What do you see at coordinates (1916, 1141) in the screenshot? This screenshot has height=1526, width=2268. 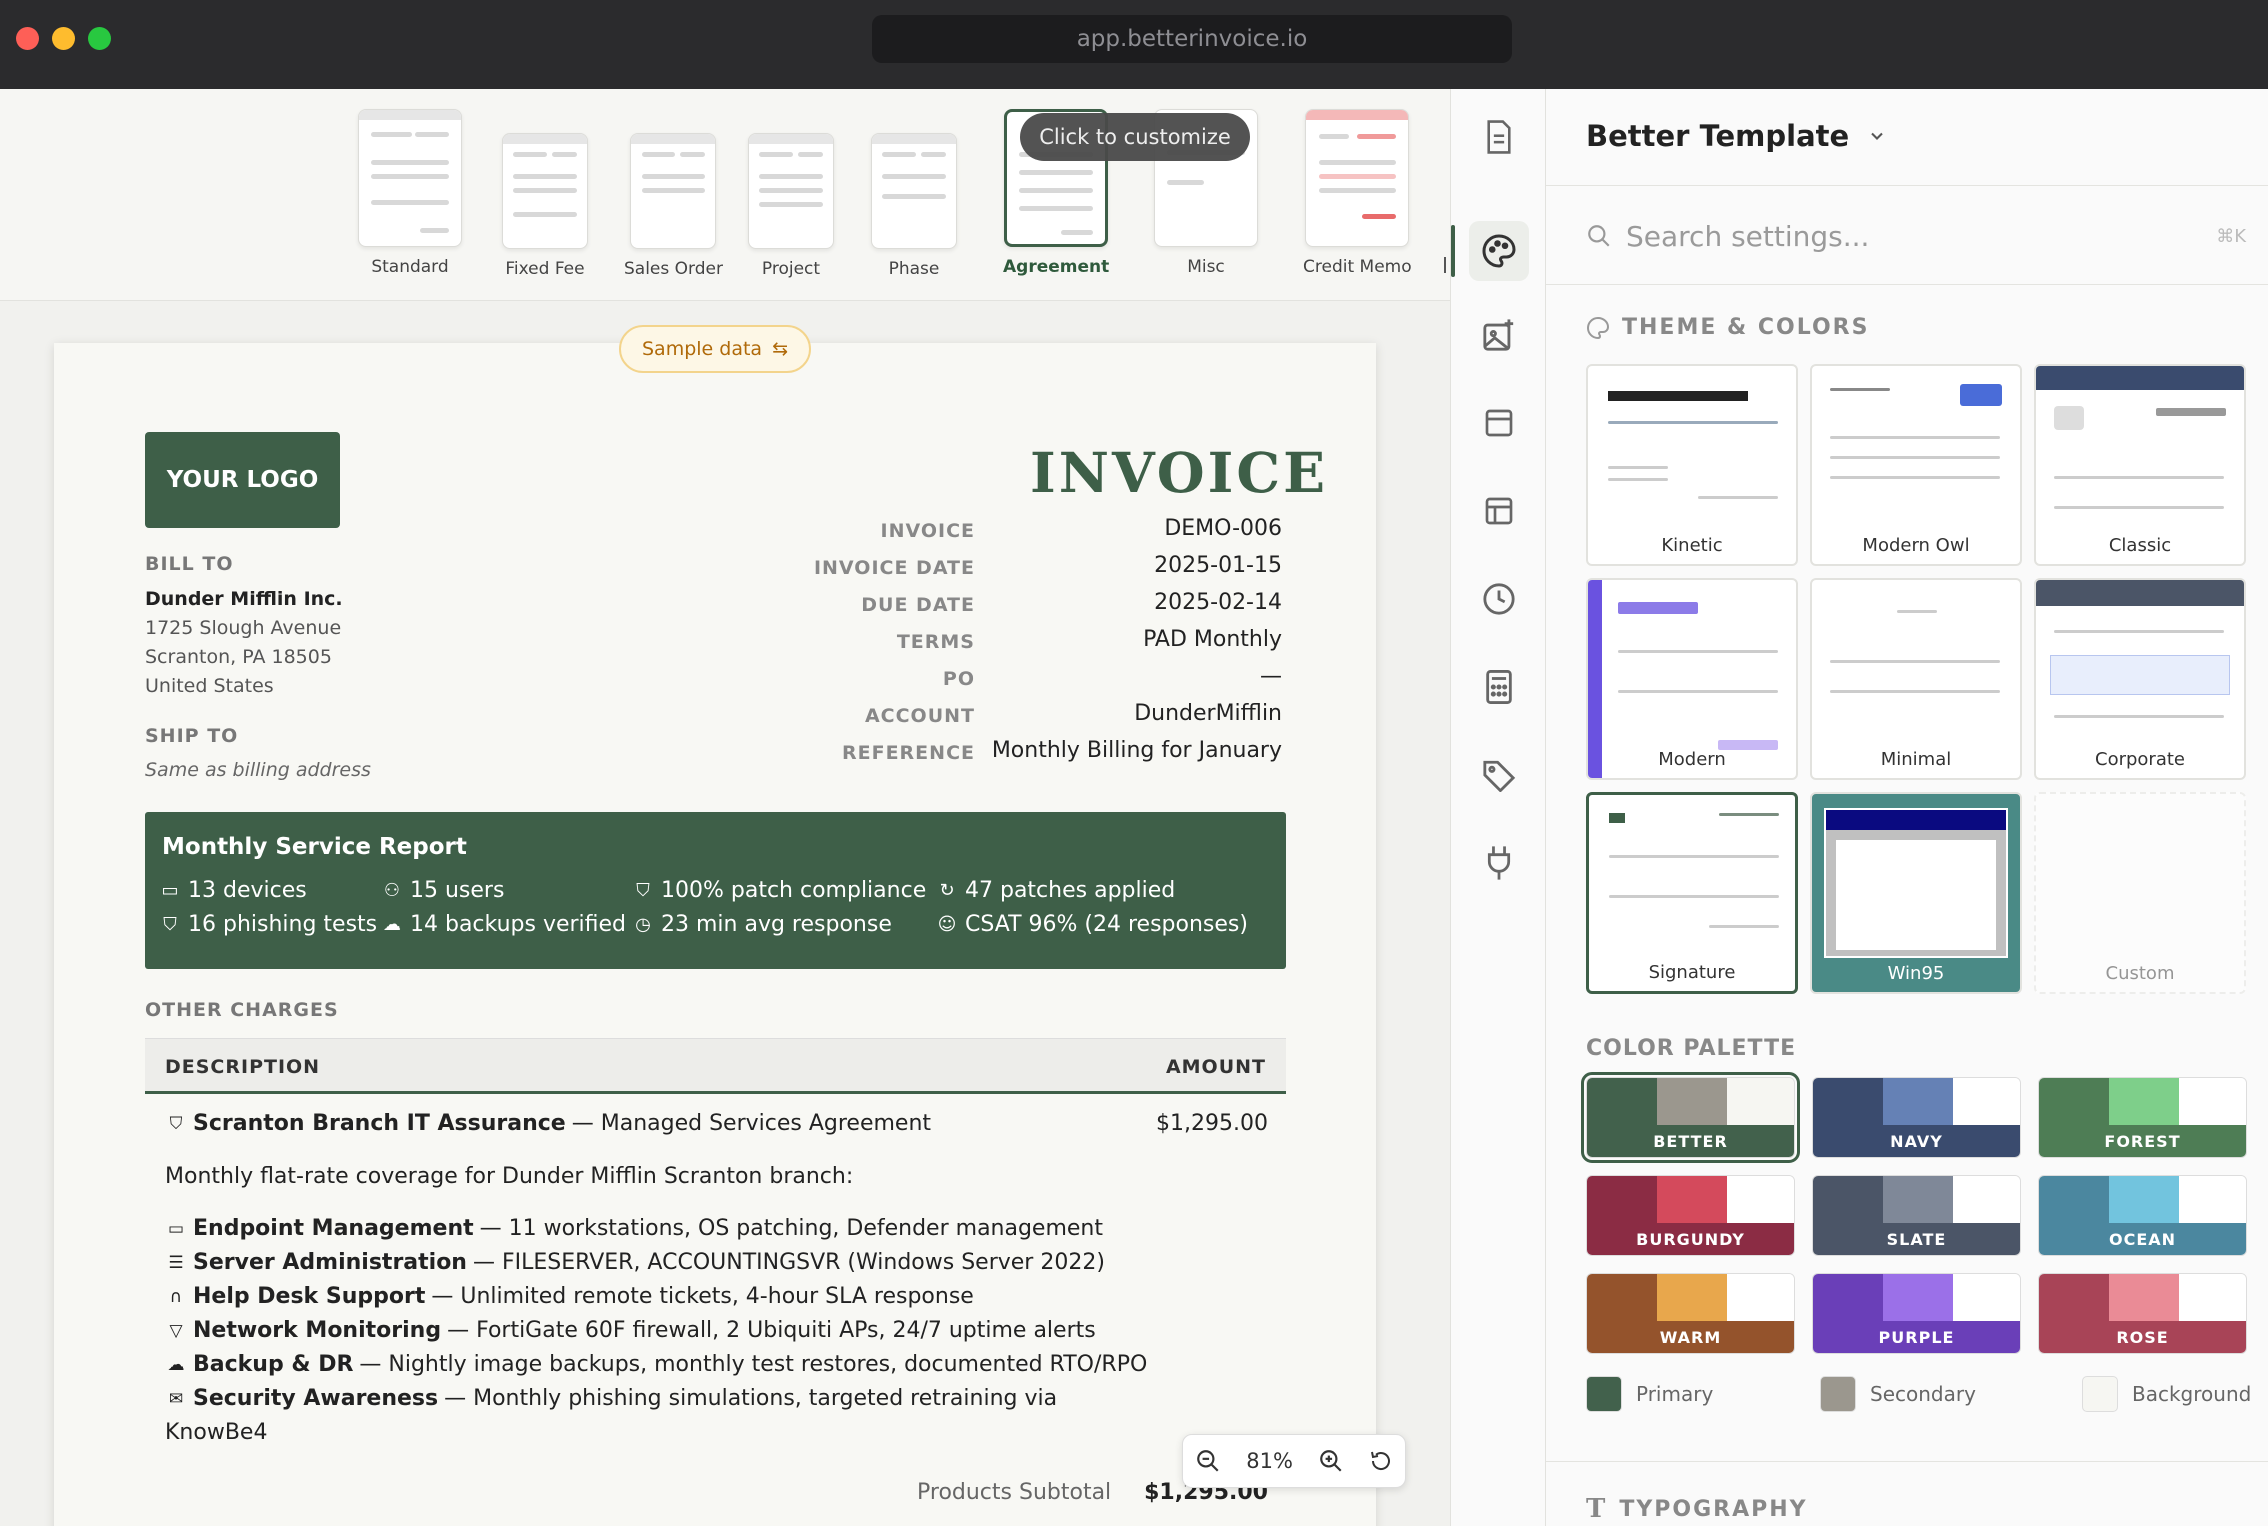 I see `palette-name: NAVY` at bounding box center [1916, 1141].